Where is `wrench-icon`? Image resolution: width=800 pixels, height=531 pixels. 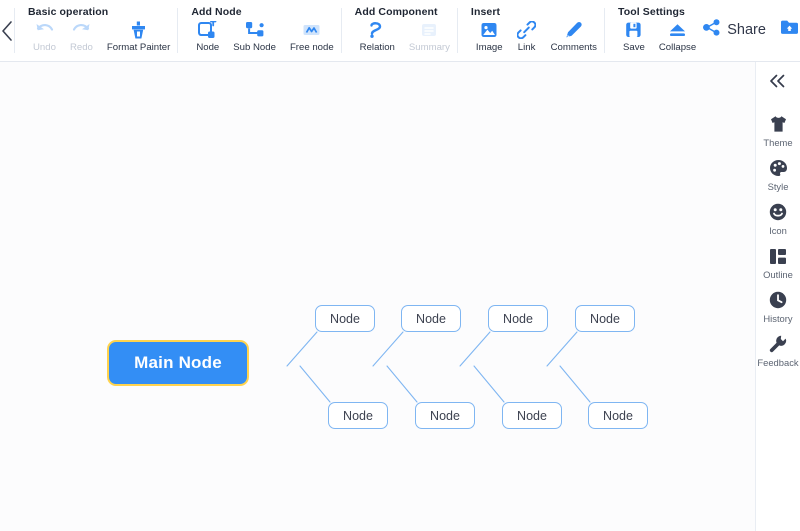 wrench-icon is located at coordinates (778, 344).